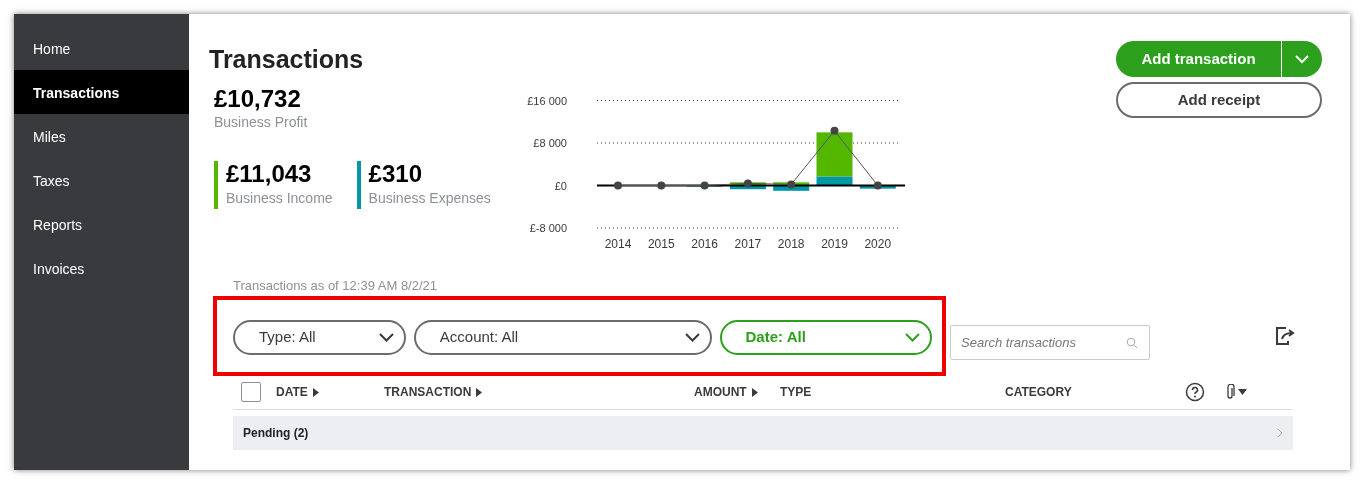 The width and height of the screenshot is (1364, 496). I want to click on search-field: Search transactions, so click(1050, 342).